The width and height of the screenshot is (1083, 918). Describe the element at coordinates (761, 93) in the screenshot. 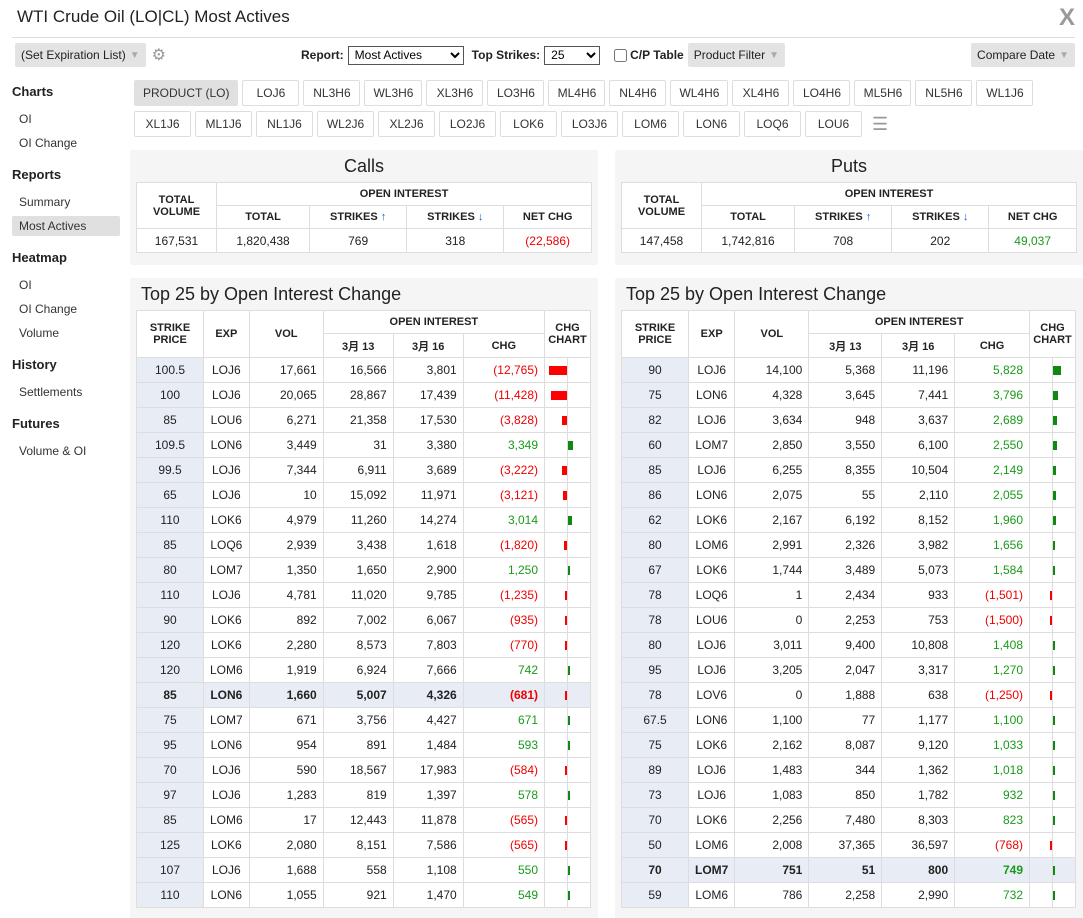

I see `product-button-xl4h6: XL4H6` at that location.